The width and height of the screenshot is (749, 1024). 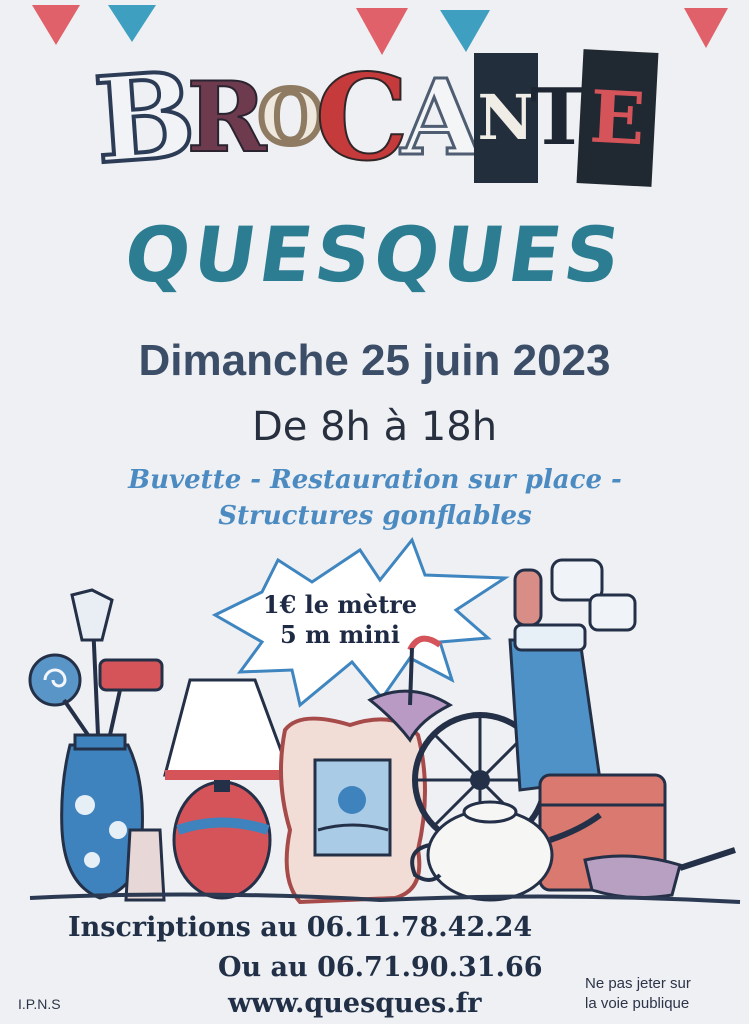 What do you see at coordinates (374, 254) in the screenshot?
I see `town-name: QUESQUES` at bounding box center [374, 254].